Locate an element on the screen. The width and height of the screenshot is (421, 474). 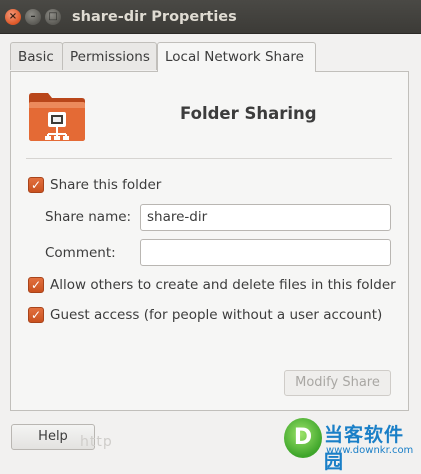
share-name-label: Share name: is located at coordinates (88, 217).